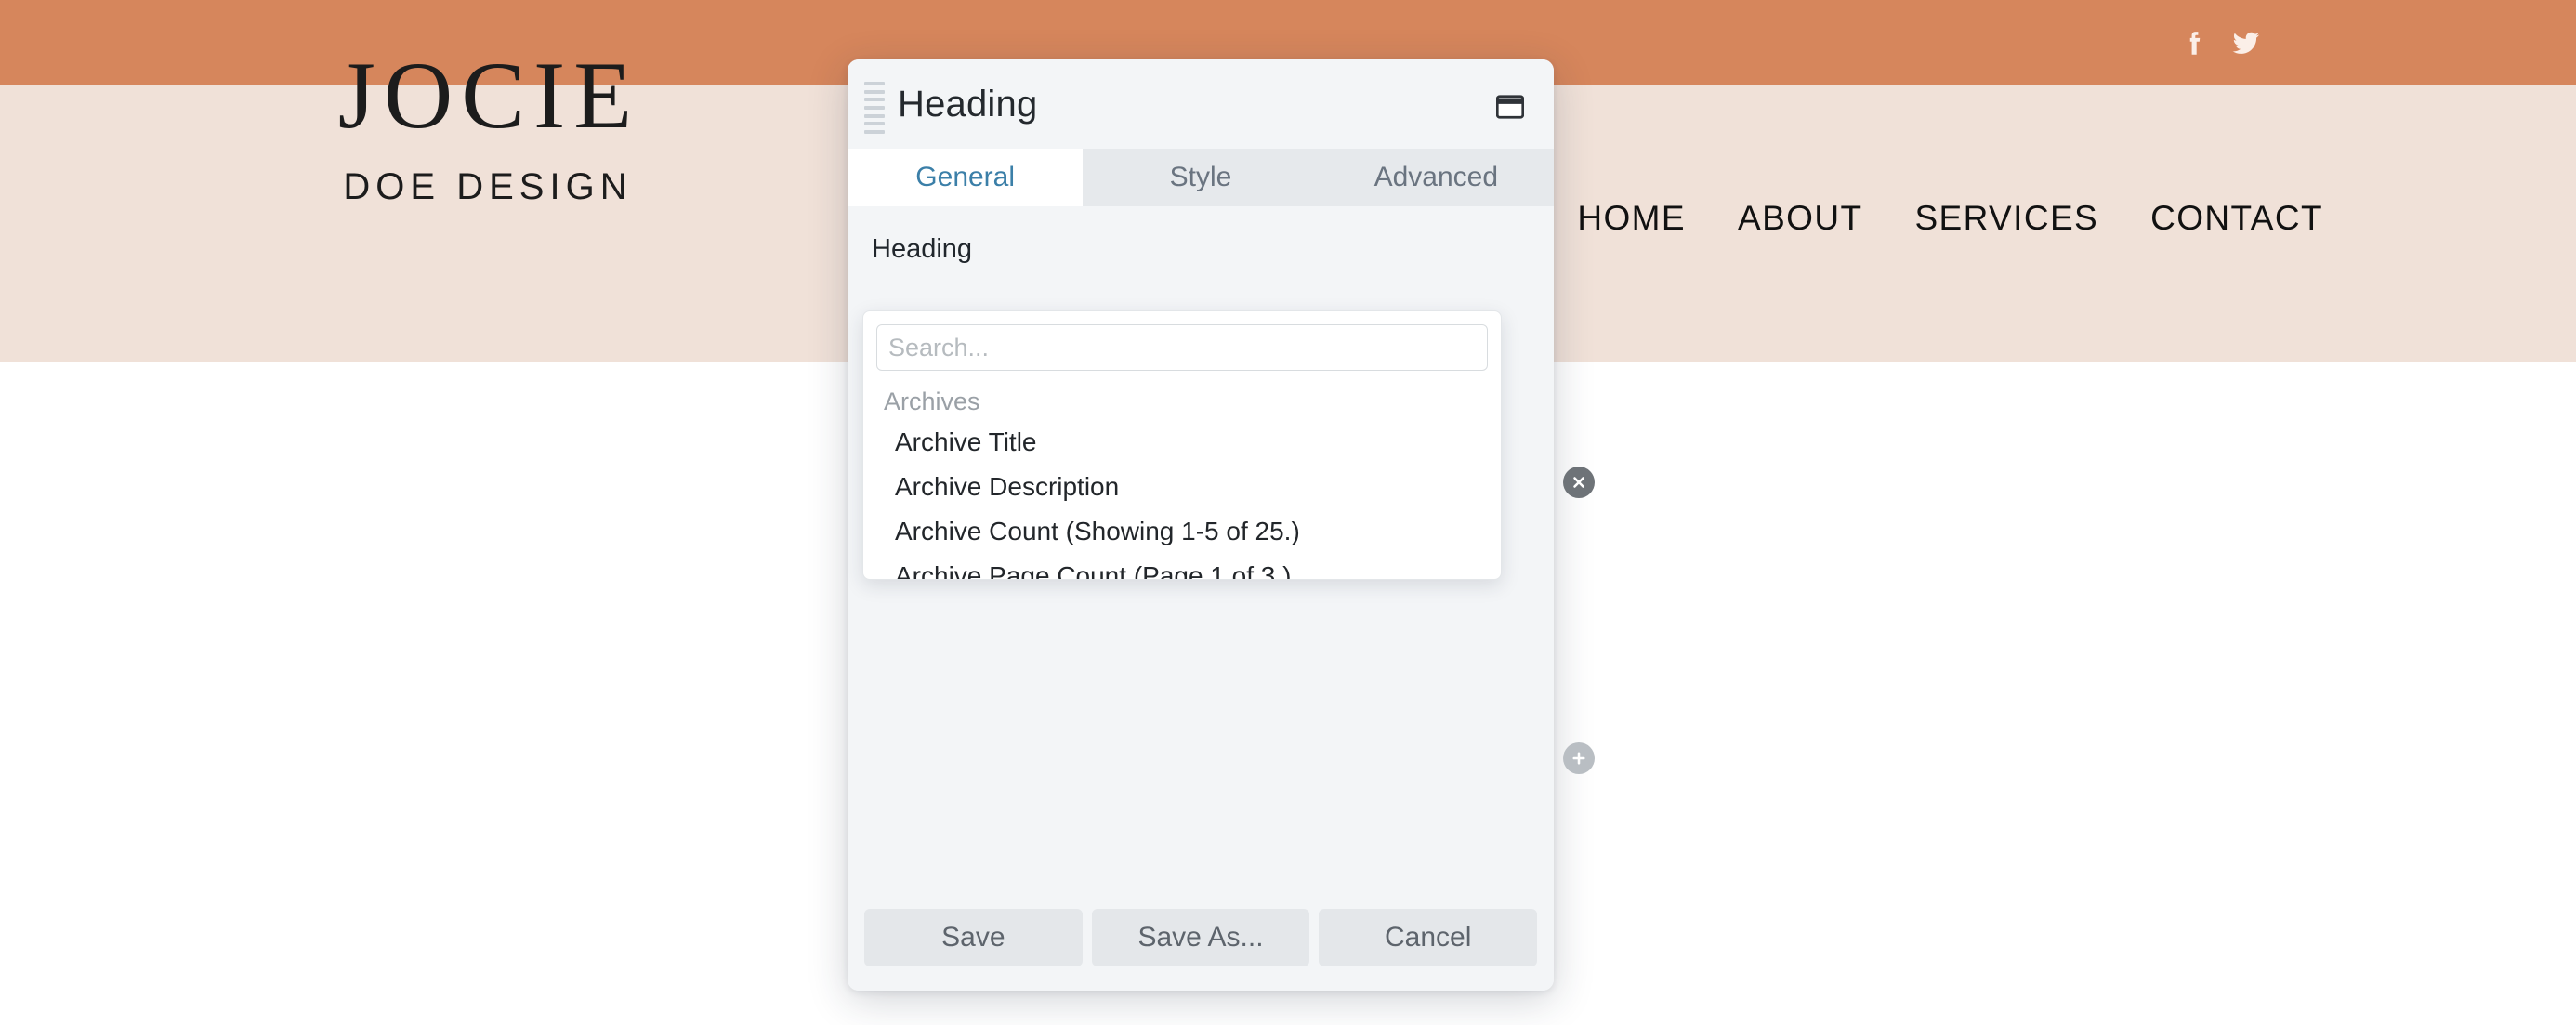 This screenshot has height=1025, width=2576. What do you see at coordinates (1182, 532) in the screenshot?
I see `list-item: Archive Count (Showing 1-5 of 25.)` at bounding box center [1182, 532].